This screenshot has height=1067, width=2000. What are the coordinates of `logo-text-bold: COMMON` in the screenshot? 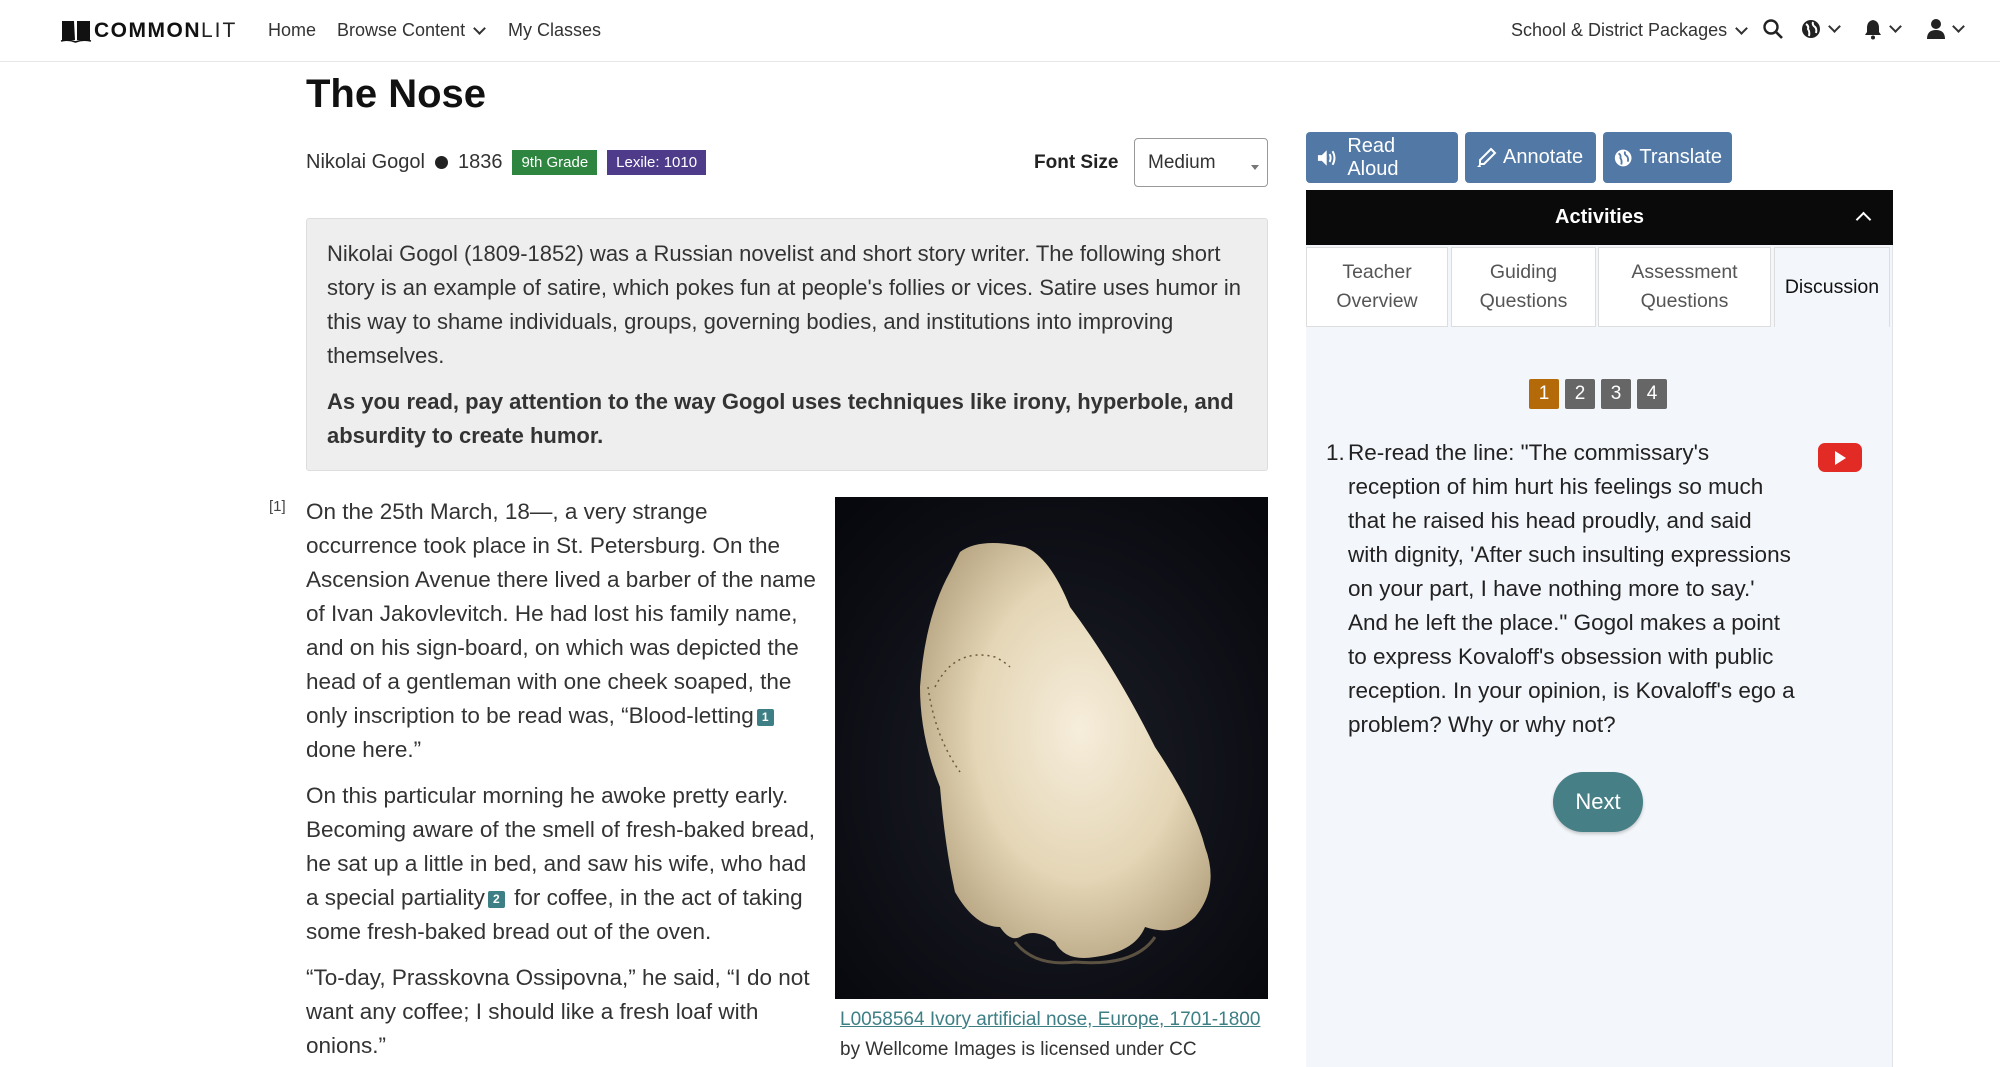 It's located at (147, 30).